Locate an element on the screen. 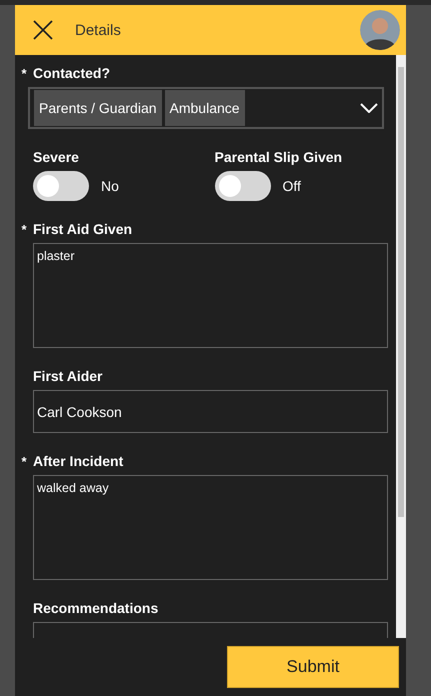 Image resolution: width=431 pixels, height=696 pixels. text-field: Carl Cookson is located at coordinates (210, 411).